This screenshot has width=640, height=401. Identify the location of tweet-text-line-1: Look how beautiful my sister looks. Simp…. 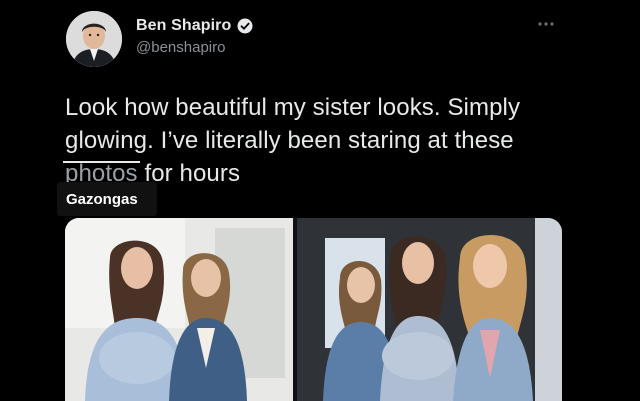
(293, 107).